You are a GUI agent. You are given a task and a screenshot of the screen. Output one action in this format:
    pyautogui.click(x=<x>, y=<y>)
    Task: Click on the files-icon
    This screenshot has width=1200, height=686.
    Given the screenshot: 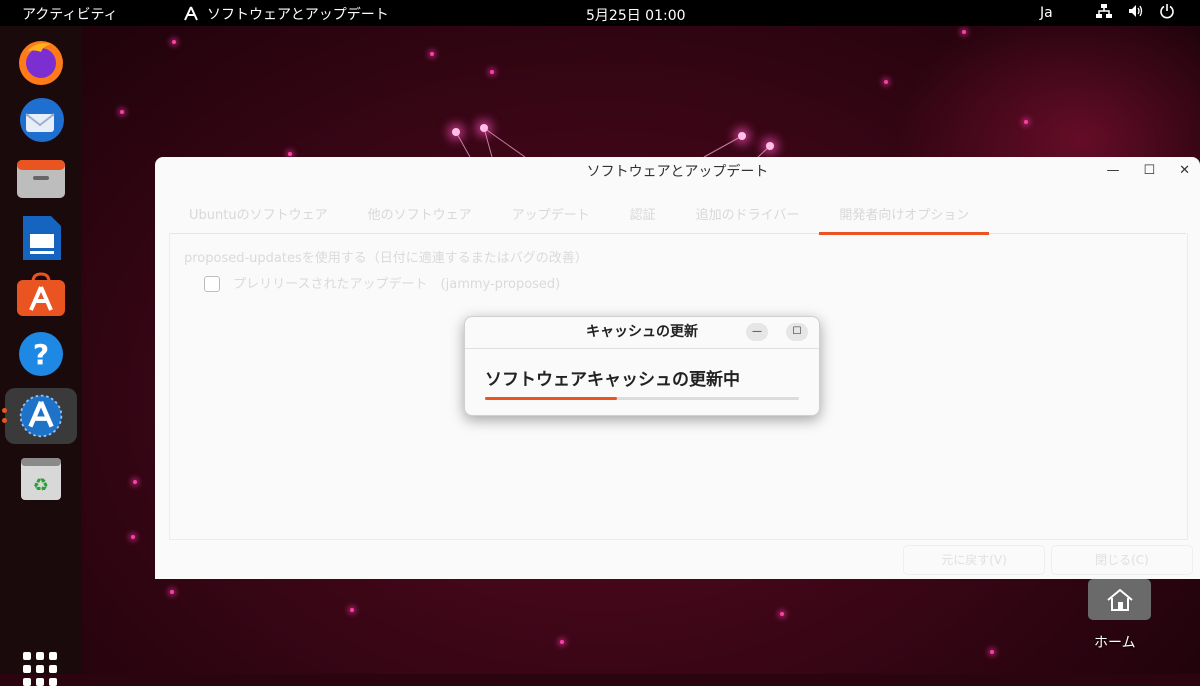 What is the action you would take?
    pyautogui.click(x=41, y=178)
    